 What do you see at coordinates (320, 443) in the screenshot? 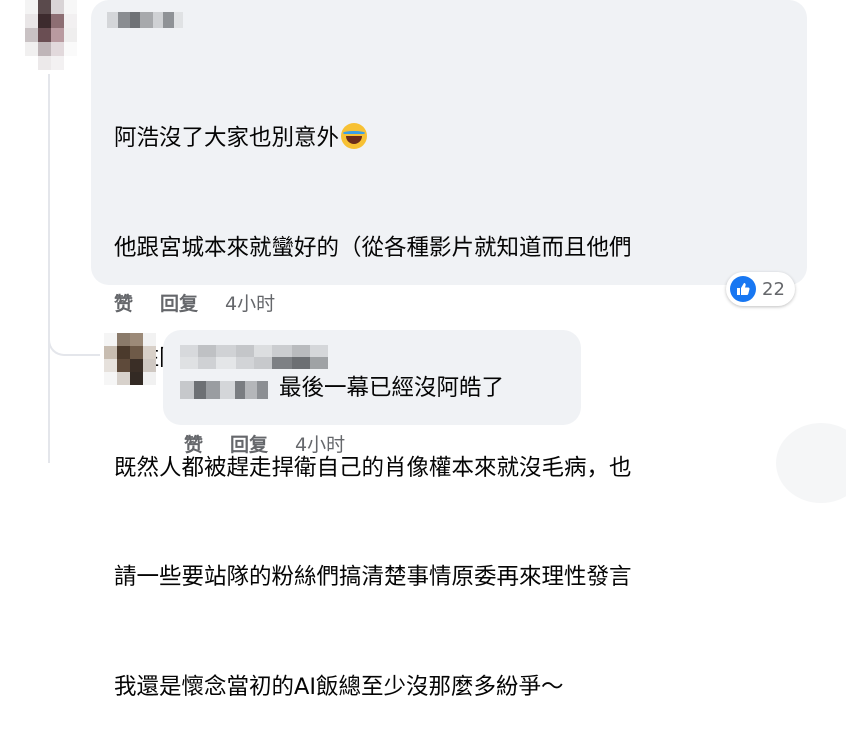
I see `reply-timestamp: 4小时` at bounding box center [320, 443].